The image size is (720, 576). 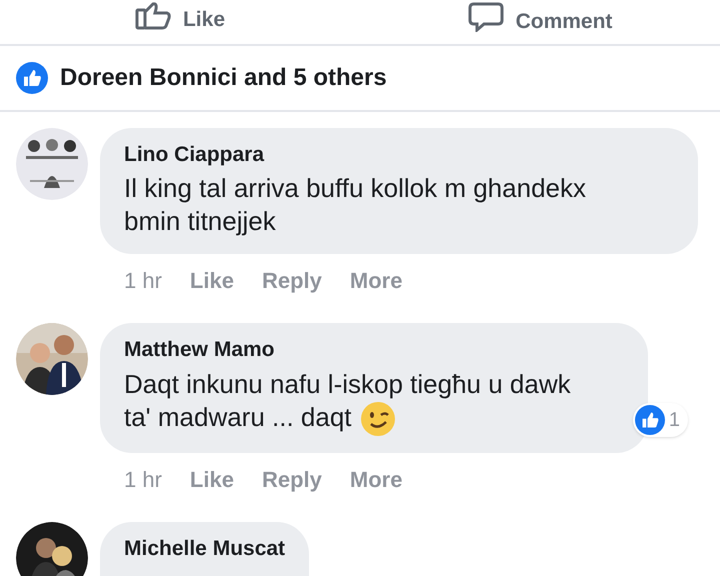 I want to click on reaction-count: 1, so click(x=674, y=420).